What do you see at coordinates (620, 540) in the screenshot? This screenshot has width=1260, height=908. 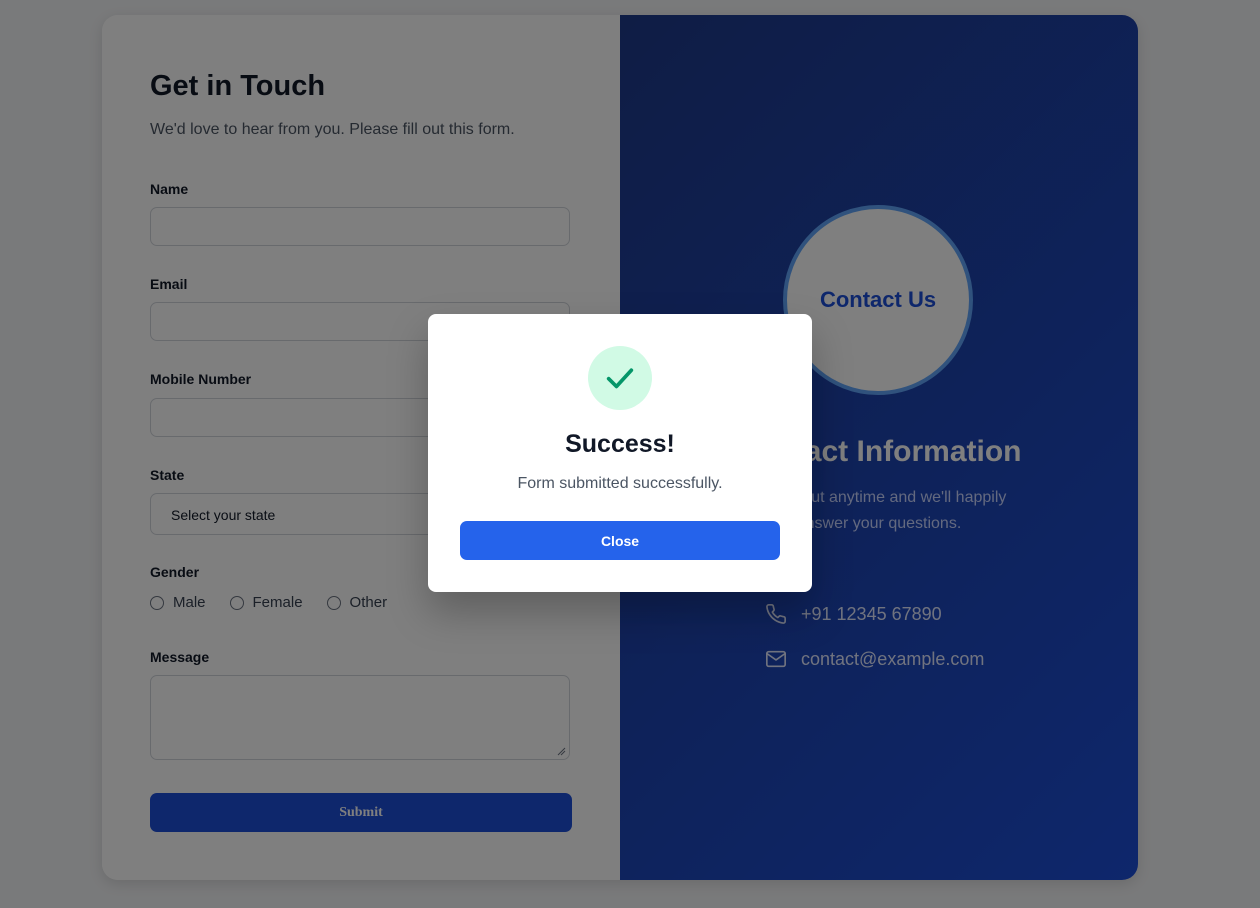 I see `close-button: Close` at bounding box center [620, 540].